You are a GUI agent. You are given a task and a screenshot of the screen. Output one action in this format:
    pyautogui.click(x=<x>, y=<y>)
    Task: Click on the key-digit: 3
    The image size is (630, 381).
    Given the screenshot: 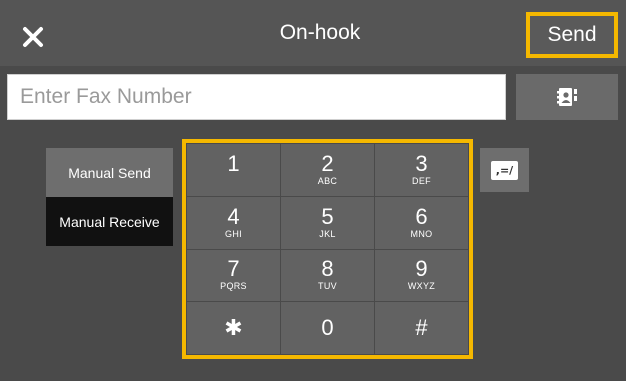 What is the action you would take?
    pyautogui.click(x=421, y=163)
    